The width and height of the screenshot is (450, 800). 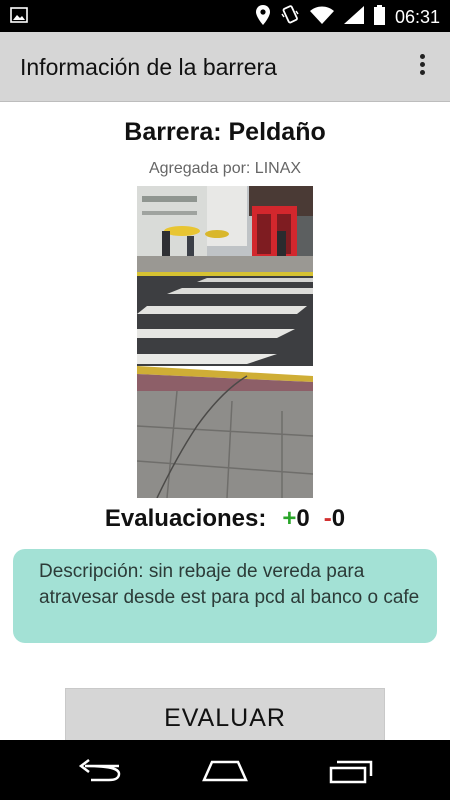 What do you see at coordinates (225, 168) in the screenshot?
I see `added-by-label: Agregada por: LINAX` at bounding box center [225, 168].